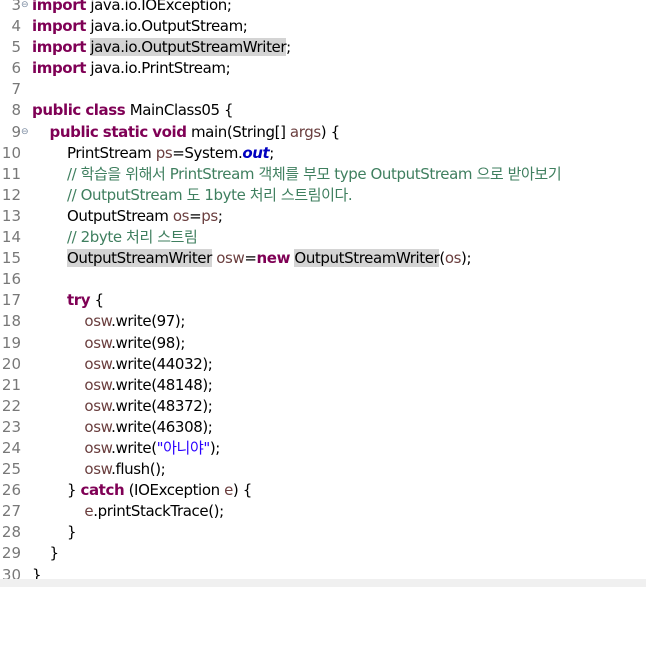 The width and height of the screenshot is (646, 649). What do you see at coordinates (134, 447) in the screenshot?
I see `plain-token: .write(` at bounding box center [134, 447].